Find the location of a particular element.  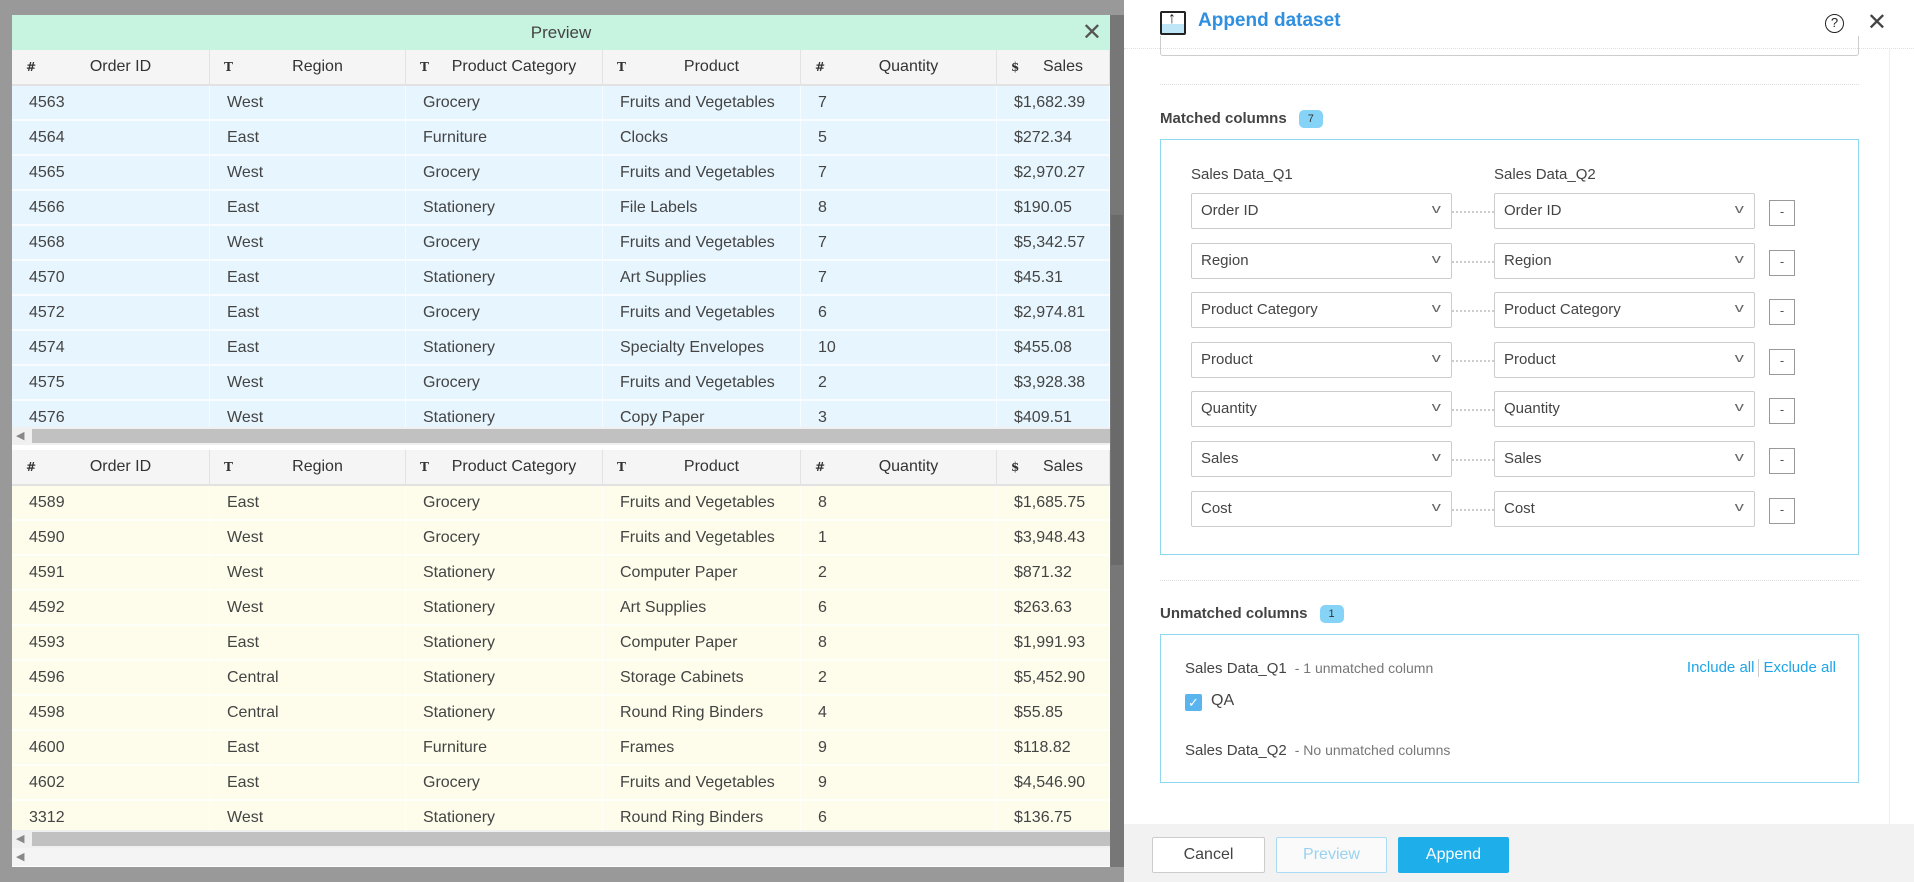

column-mapping-row: Product v Product v - is located at coordinates (1496, 359).